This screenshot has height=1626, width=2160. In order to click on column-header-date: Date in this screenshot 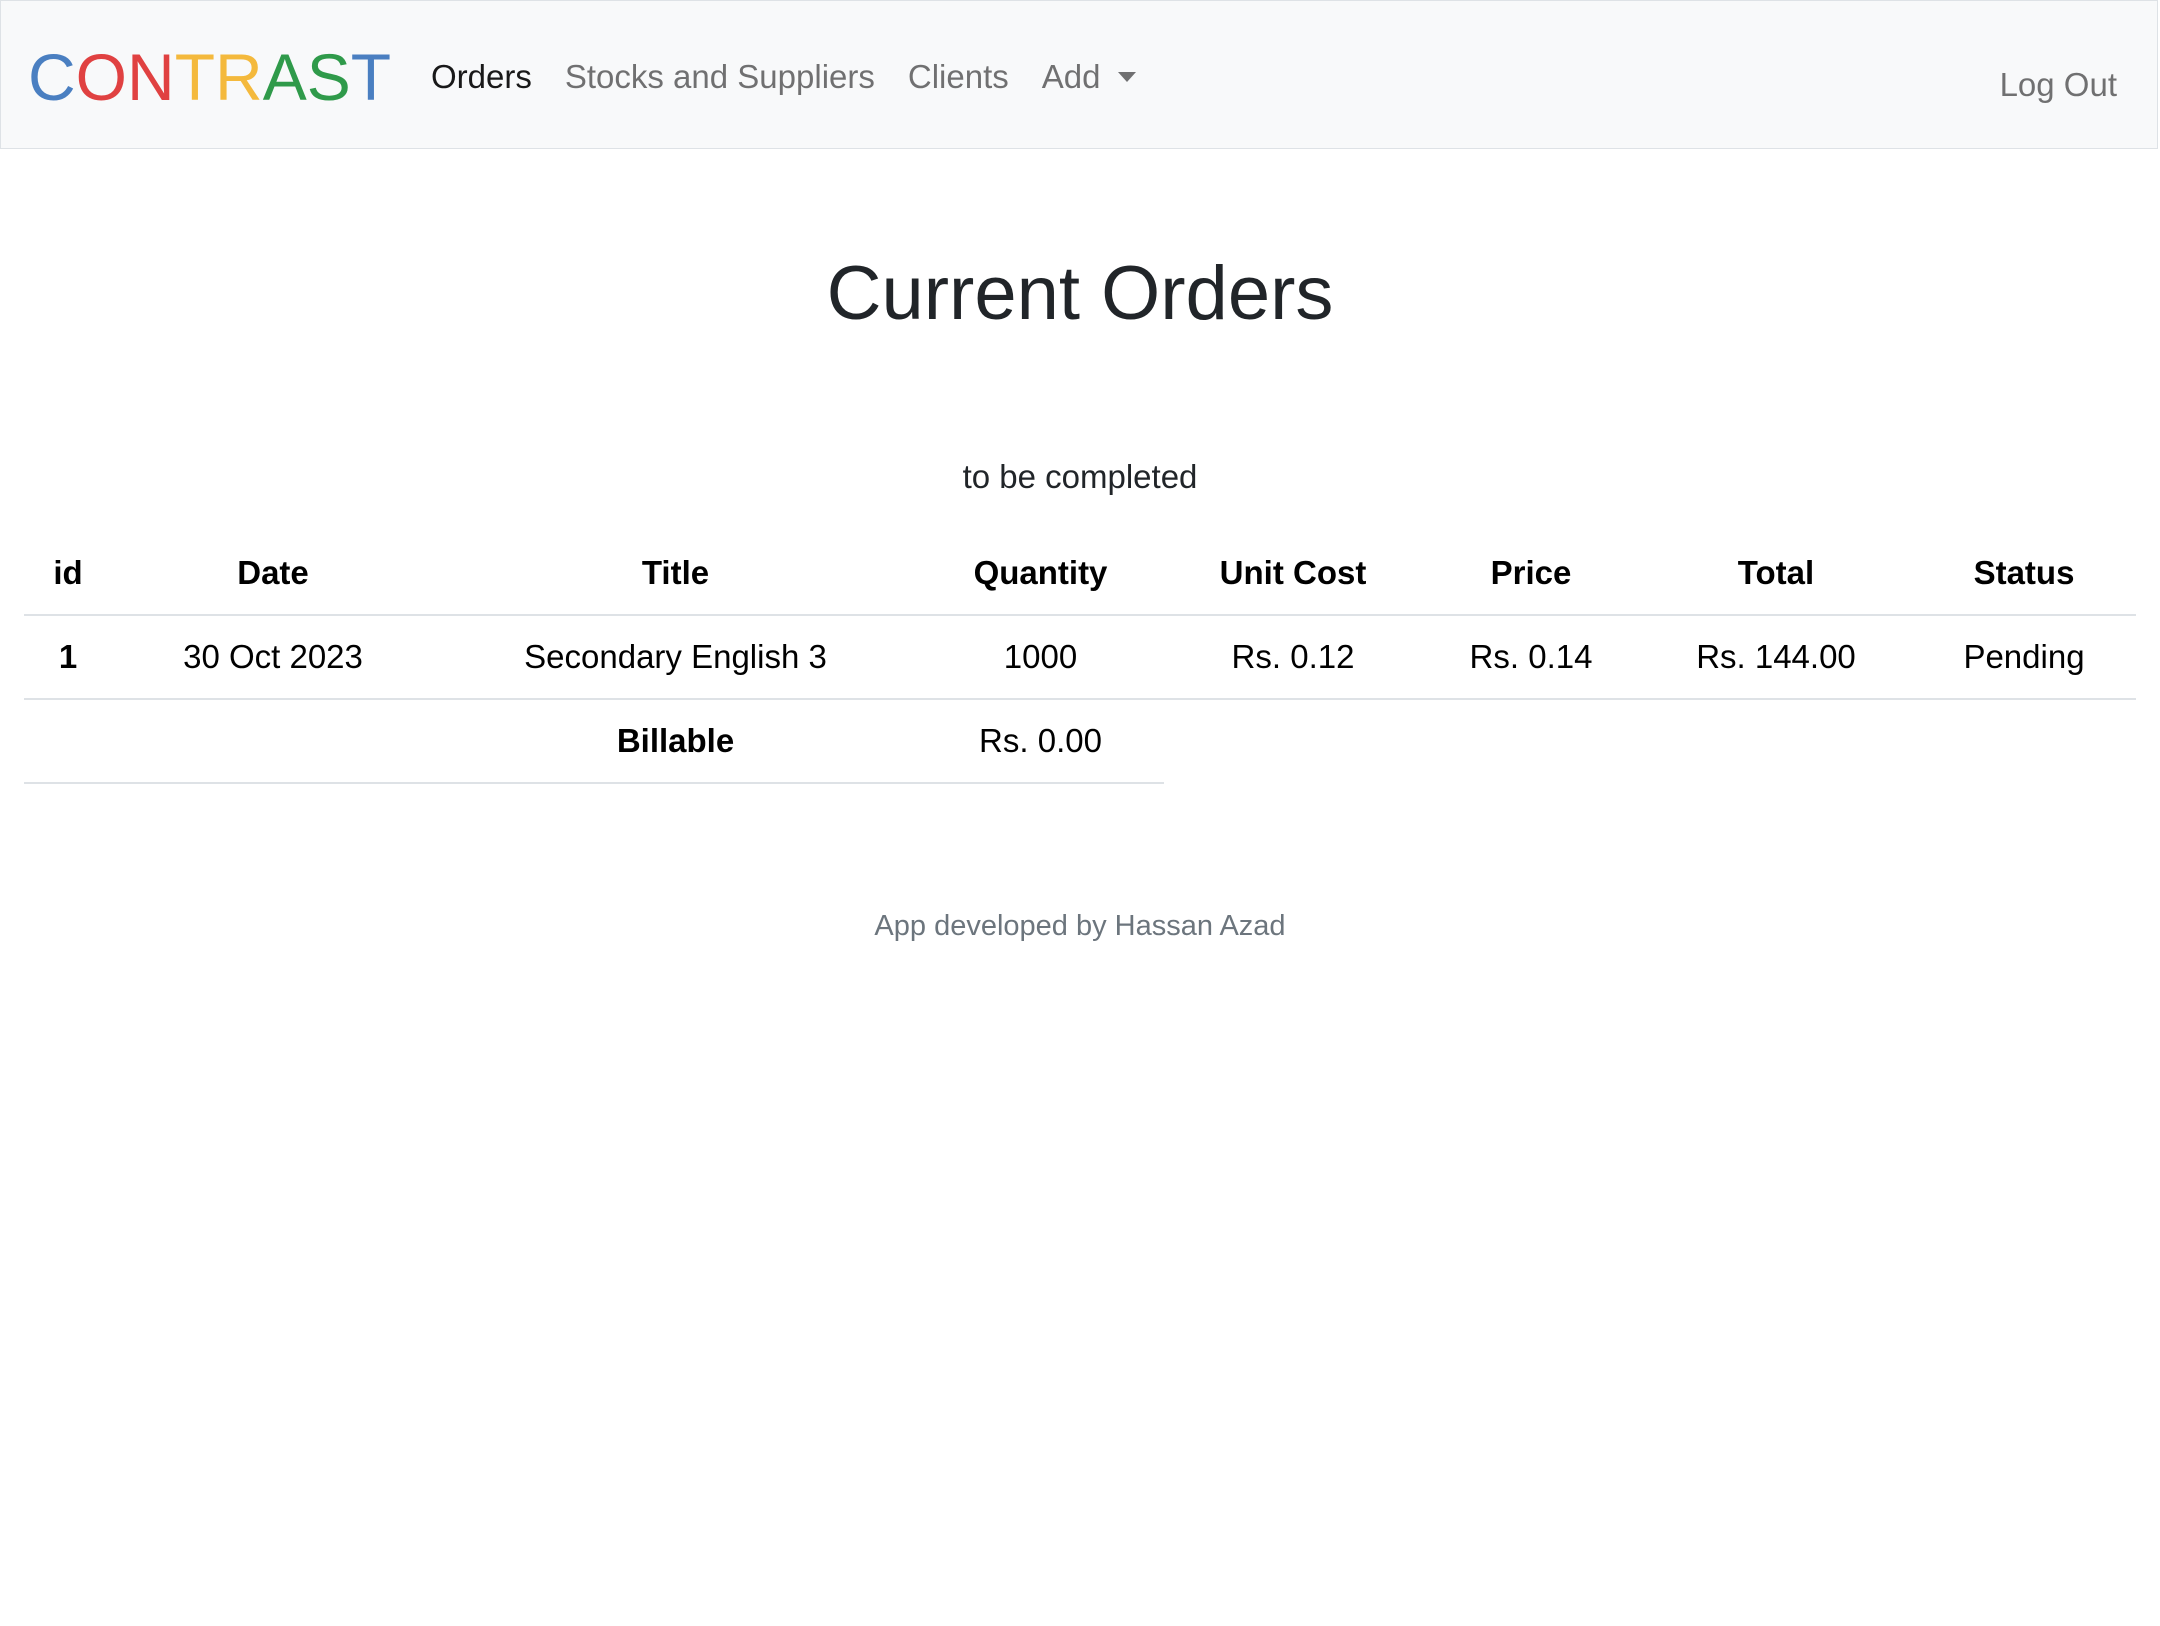, I will do `click(273, 574)`.